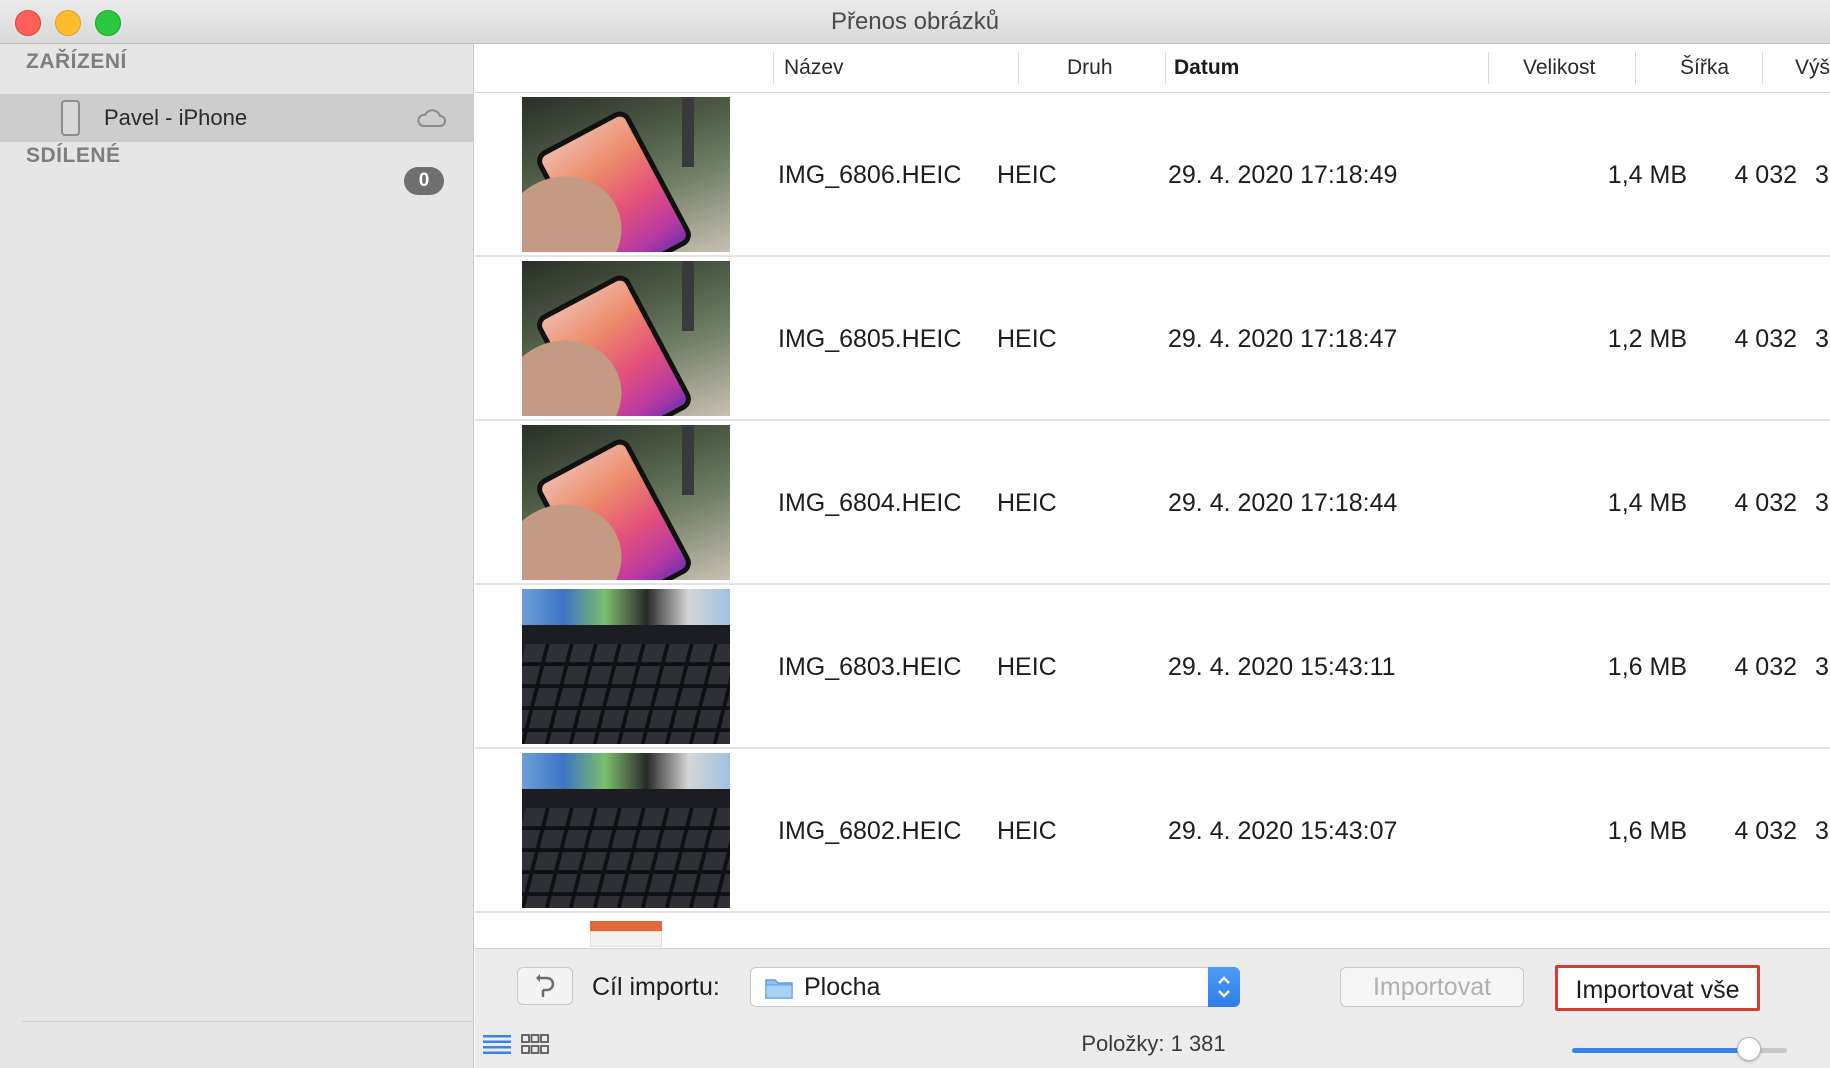 This screenshot has height=1068, width=1830. Describe the element at coordinates (779, 989) in the screenshot. I see `folder-icon` at that location.